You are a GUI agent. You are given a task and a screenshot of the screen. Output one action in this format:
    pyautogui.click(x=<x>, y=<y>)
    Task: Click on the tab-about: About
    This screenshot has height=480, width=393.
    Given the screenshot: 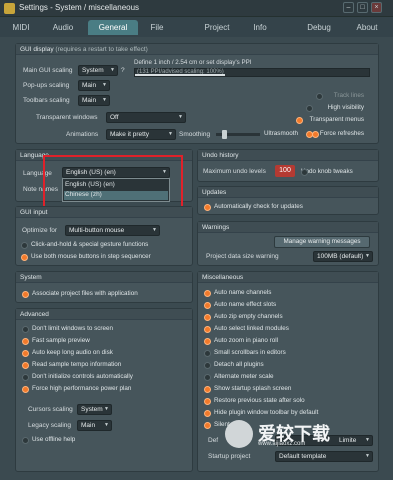 What is the action you would take?
    pyautogui.click(x=367, y=27)
    